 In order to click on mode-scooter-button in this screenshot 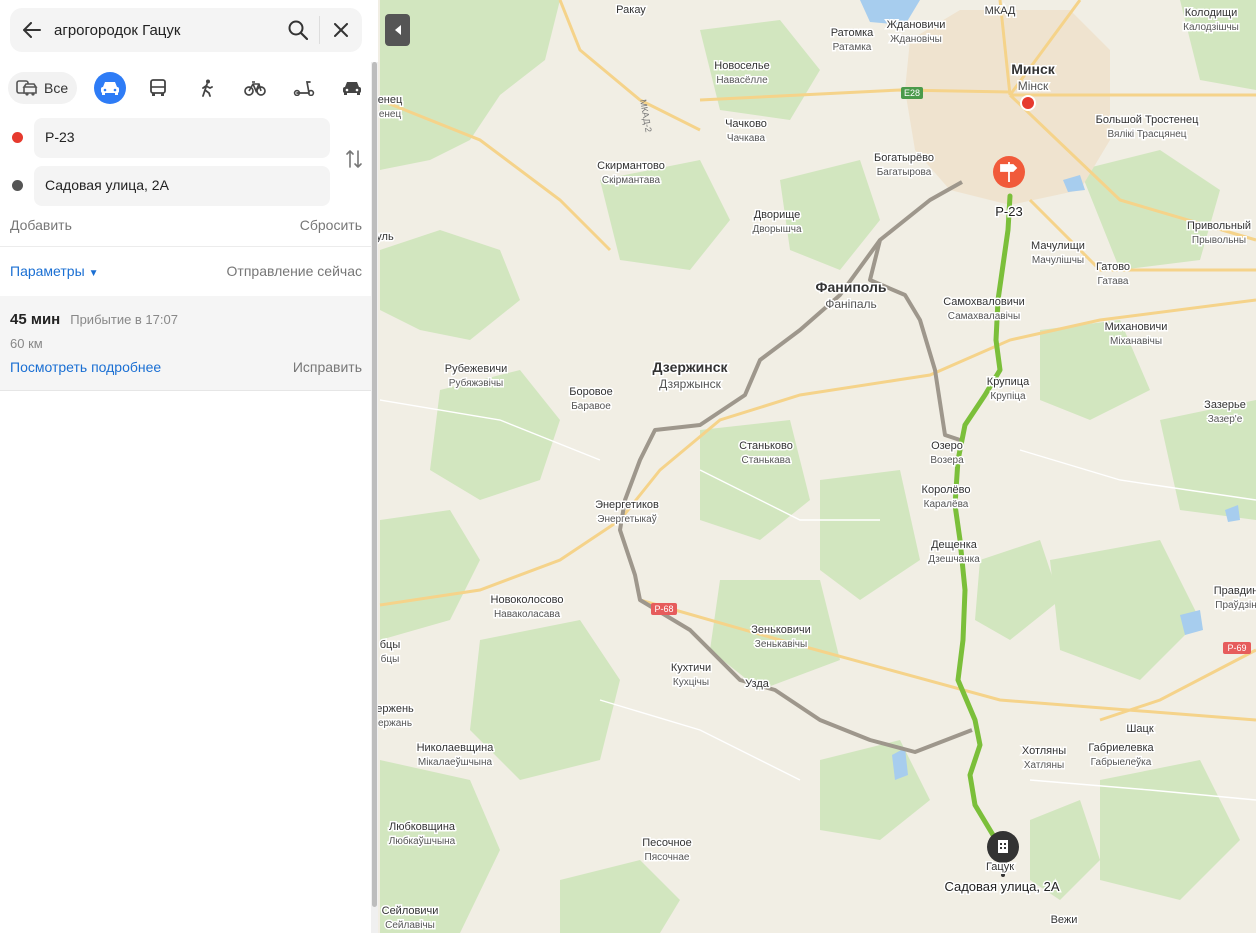, I will do `click(303, 88)`.